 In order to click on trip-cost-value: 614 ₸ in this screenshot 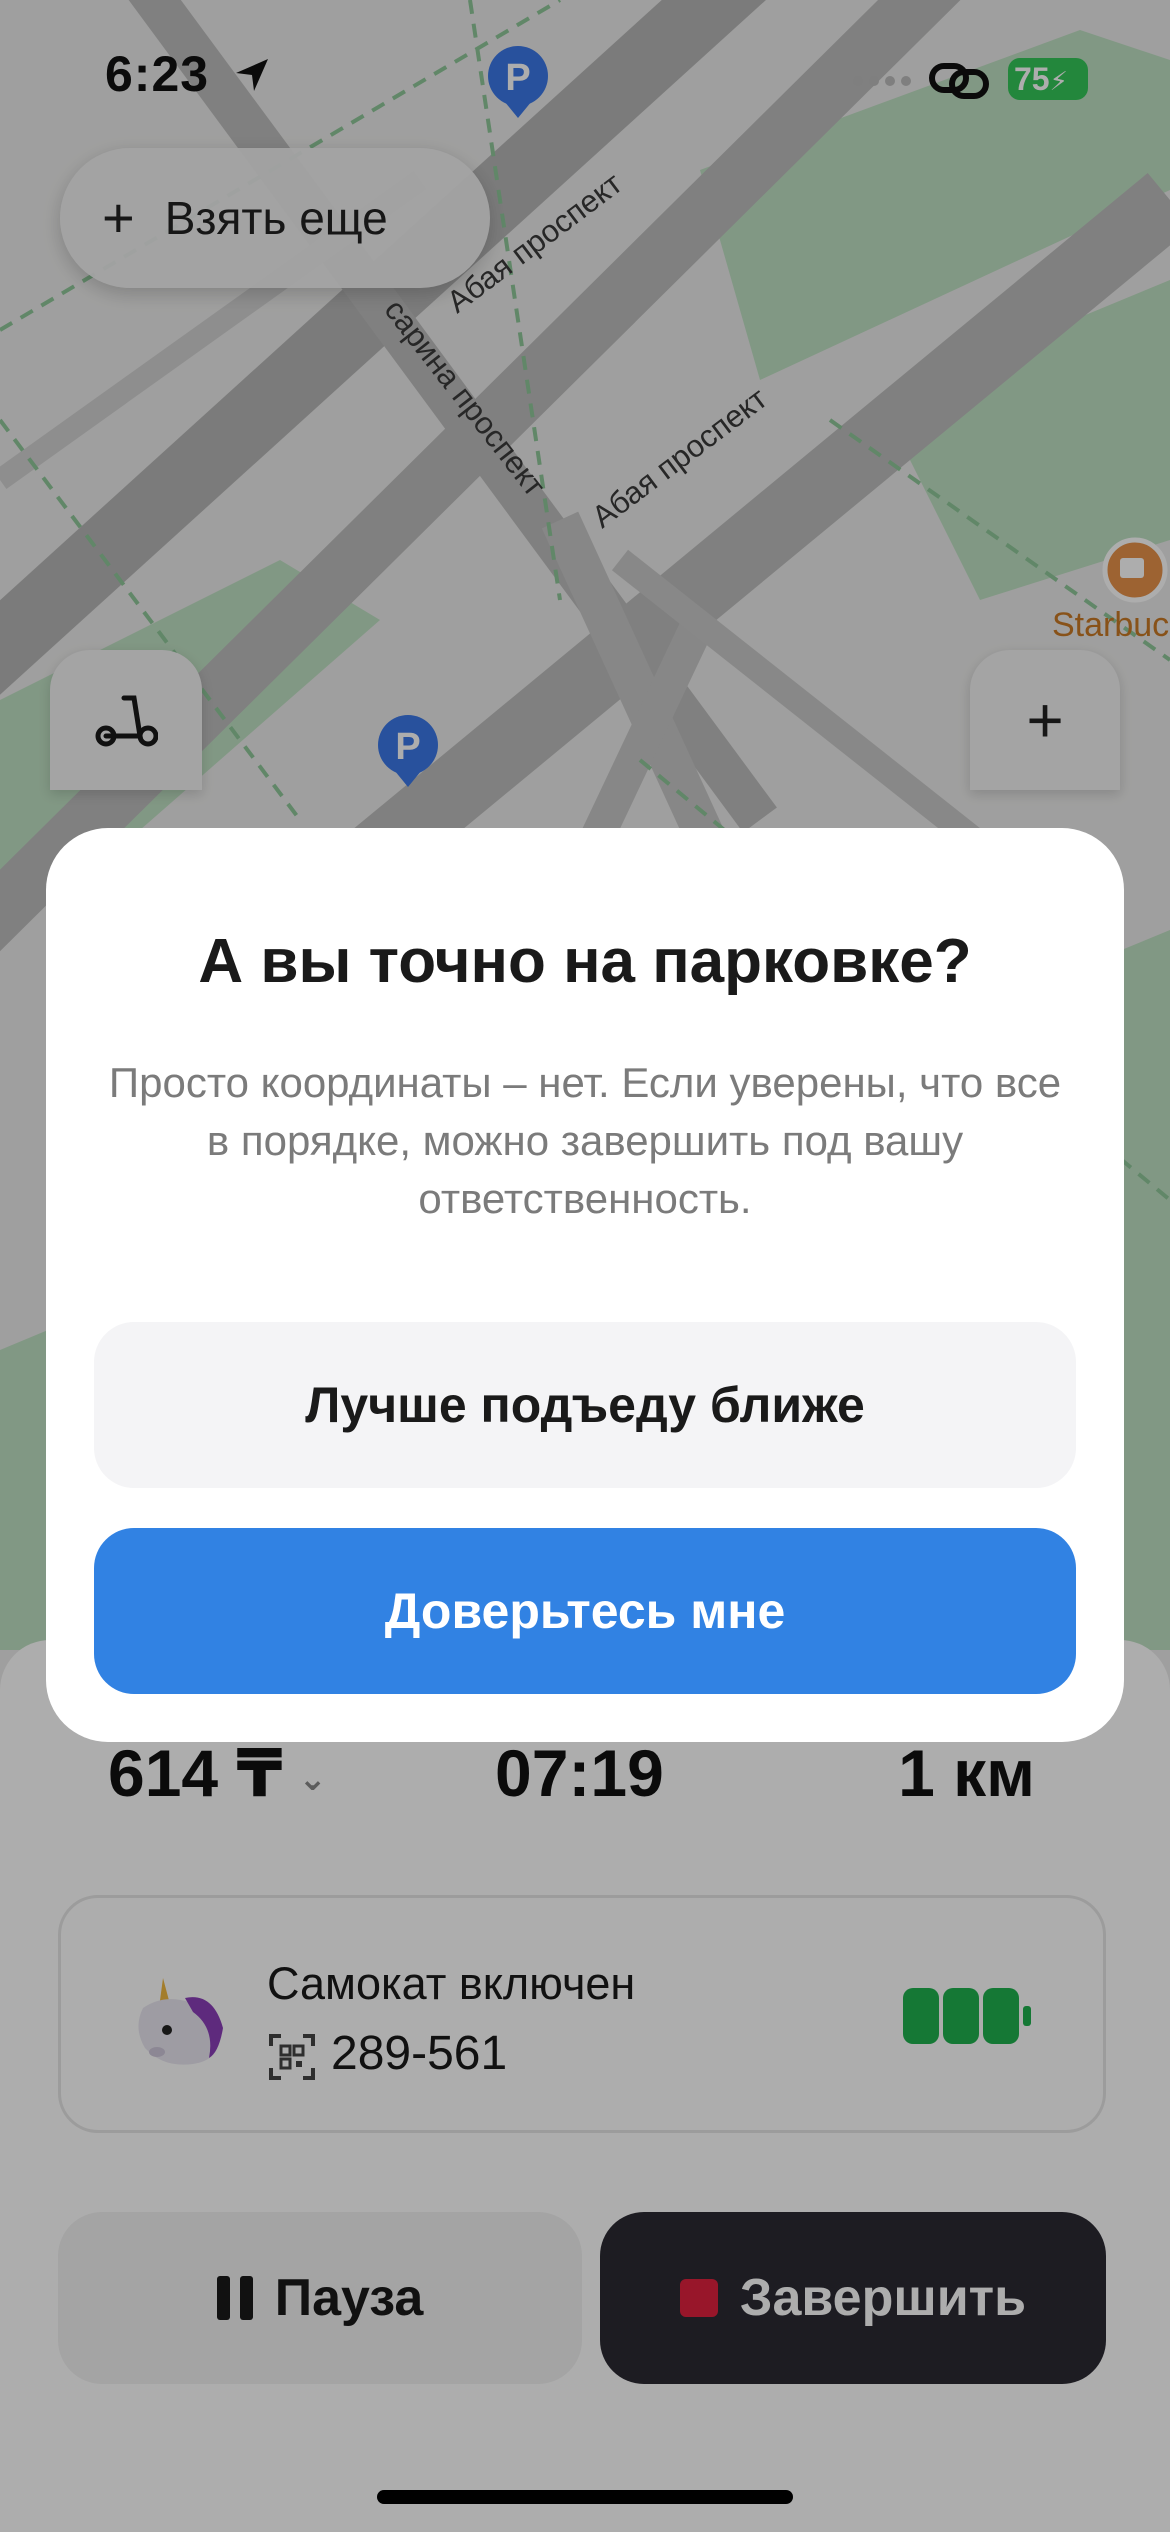, I will do `click(195, 1773)`.